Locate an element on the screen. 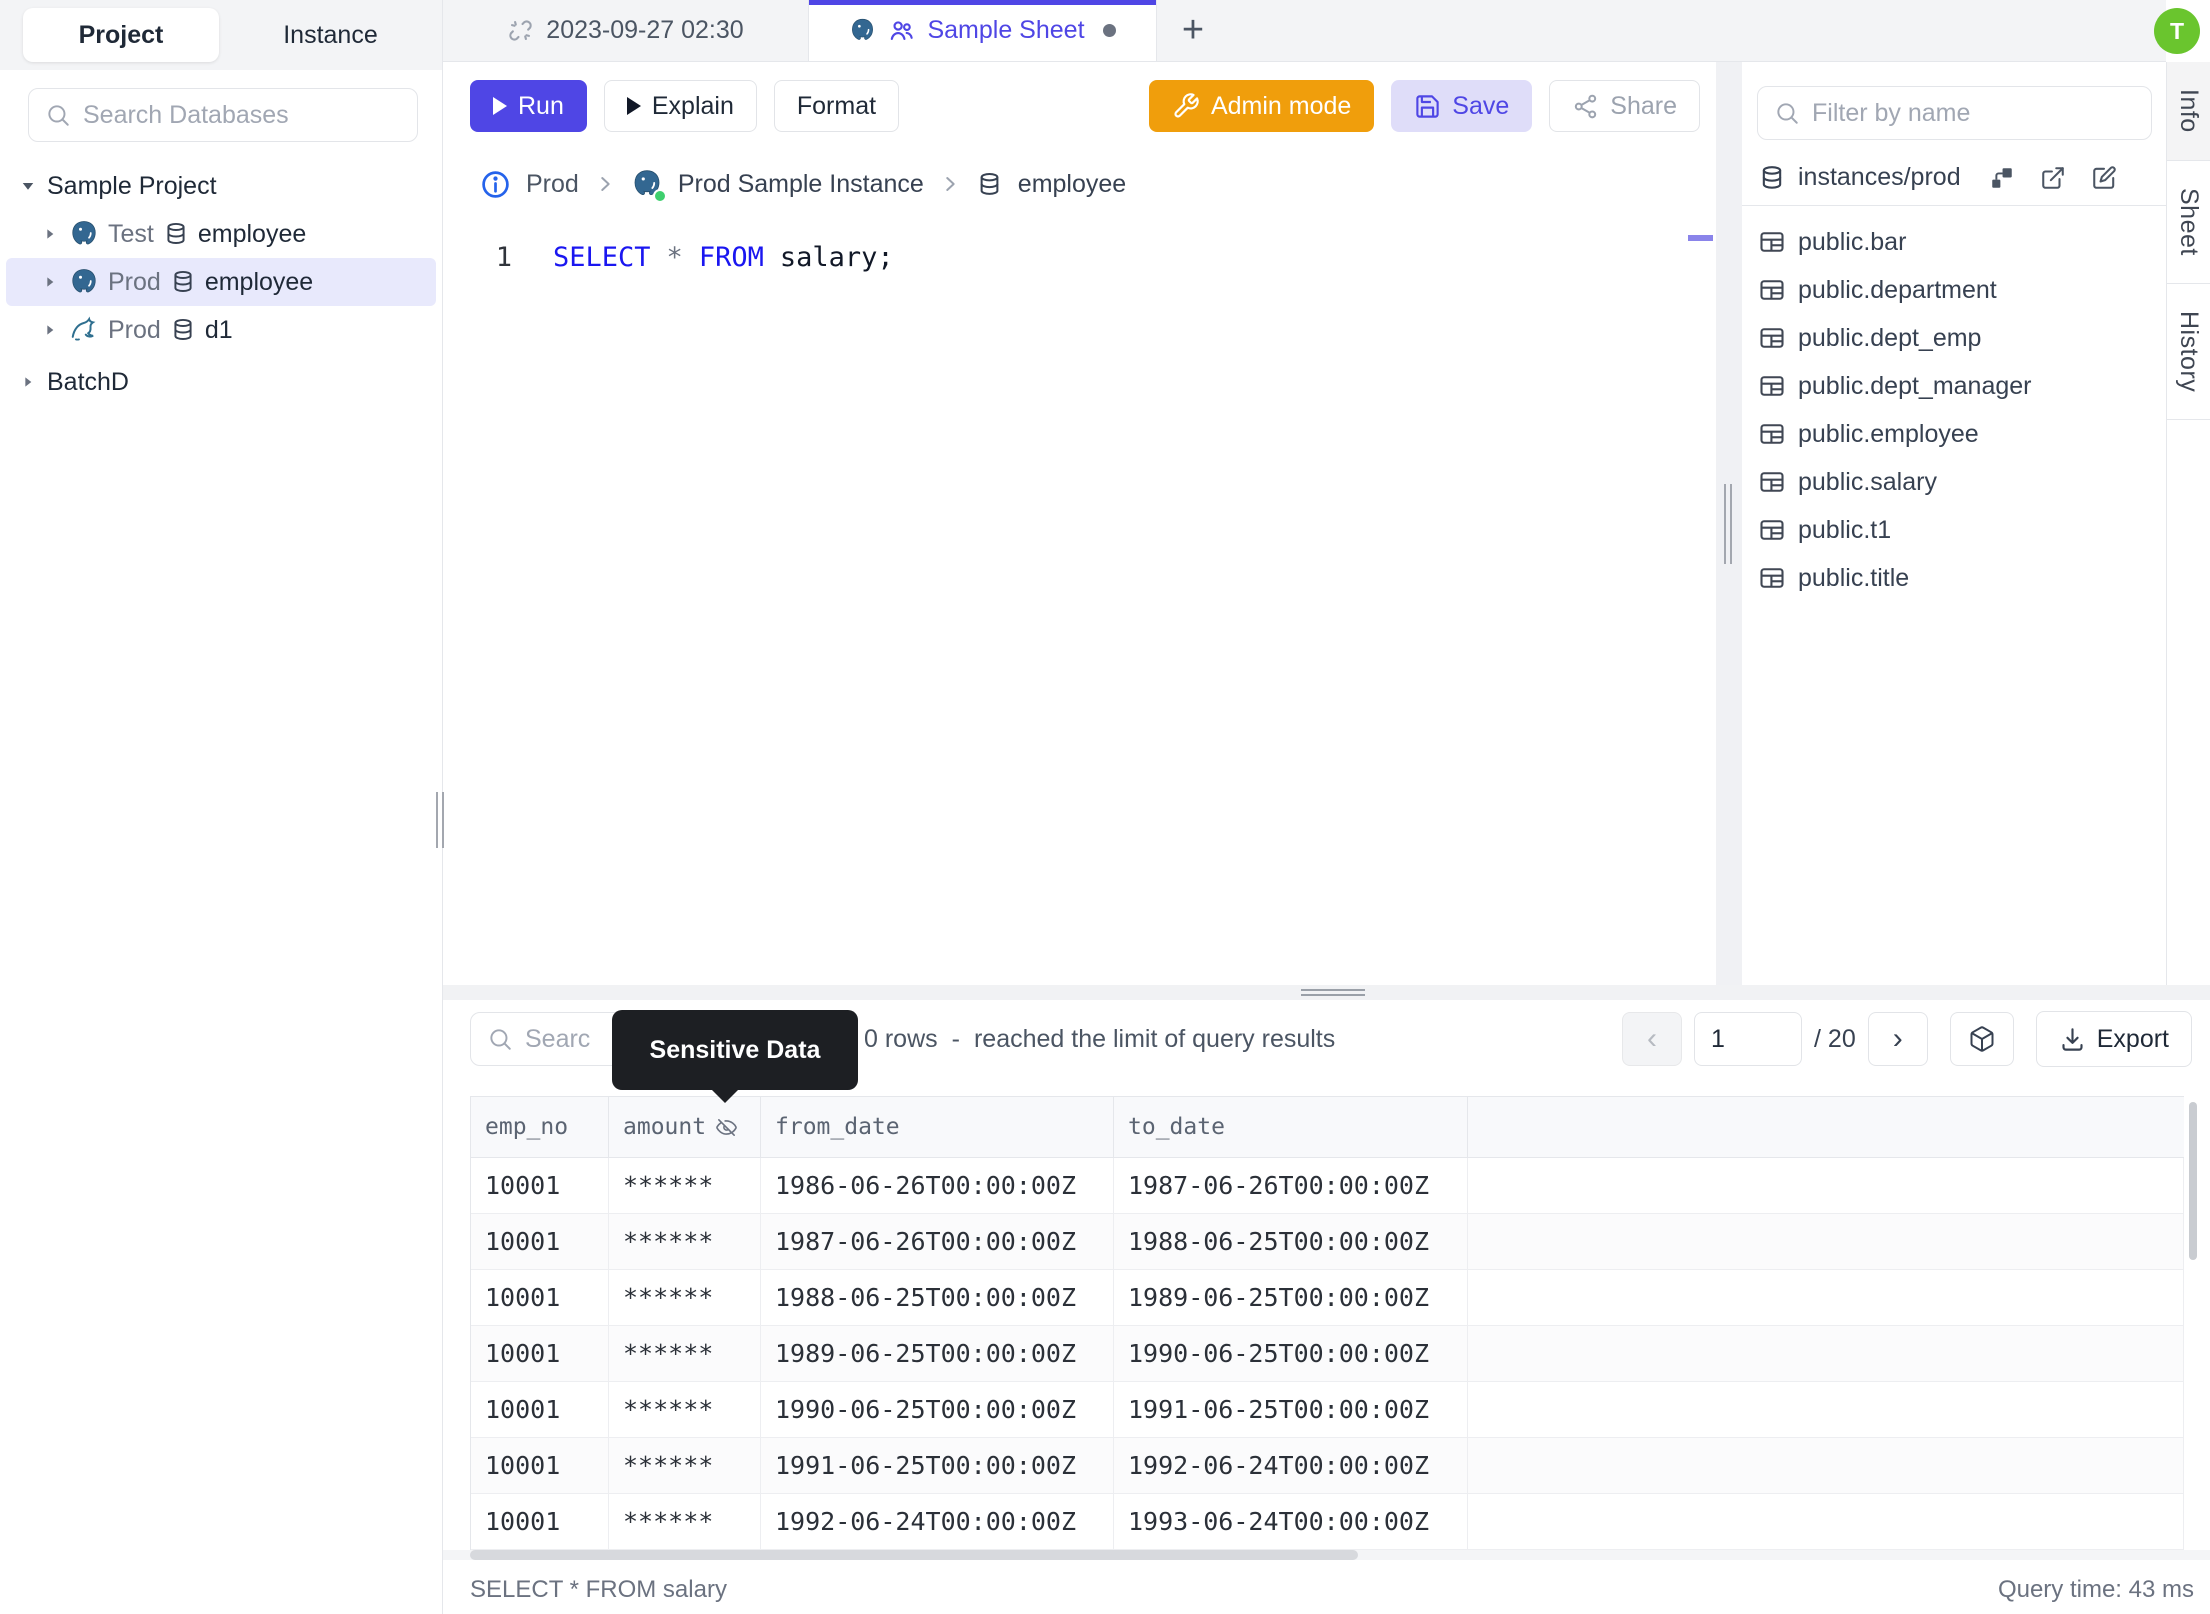 The image size is (2210, 1614). column-header: emp_no is located at coordinates (540, 1127).